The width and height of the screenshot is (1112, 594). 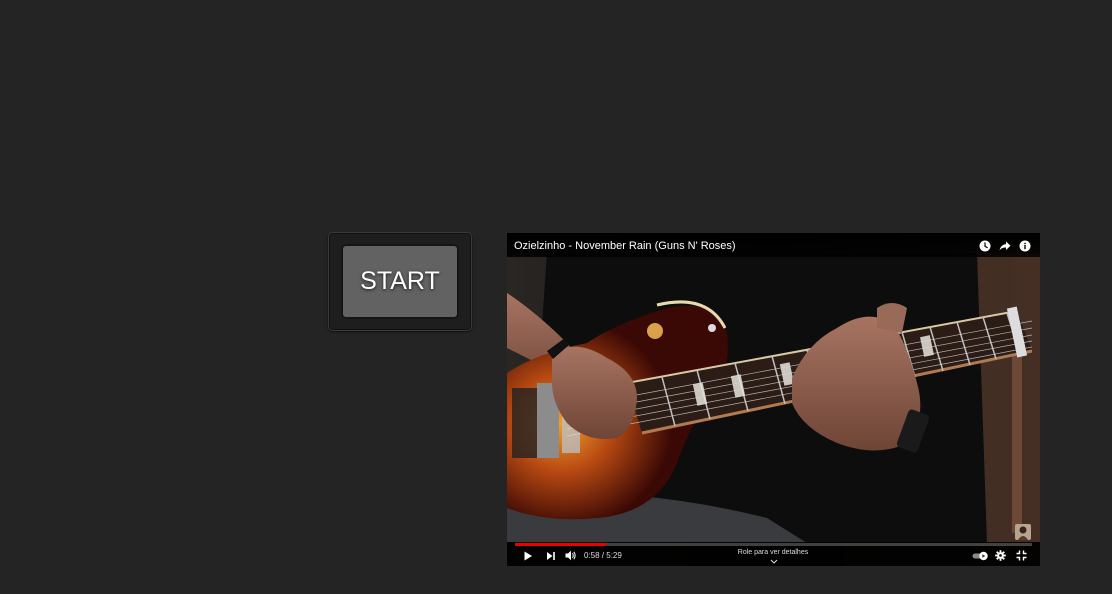 I want to click on settings-icon, so click(x=1000, y=555).